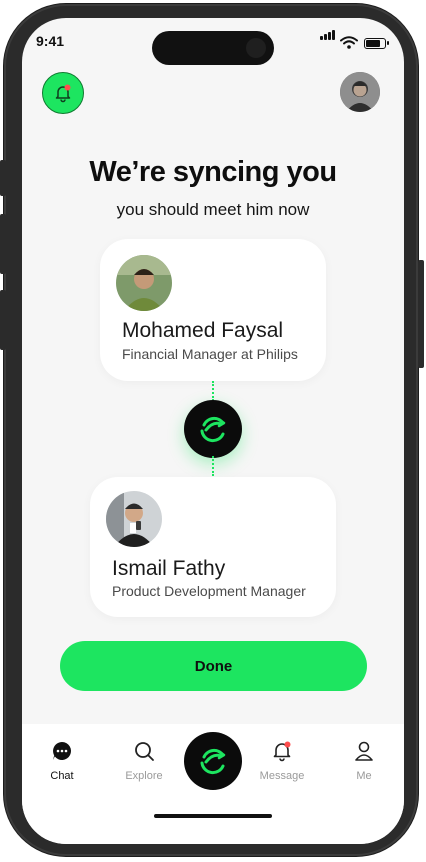 This screenshot has width=426, height=862. I want to click on tab-explore: Explore, so click(144, 761).